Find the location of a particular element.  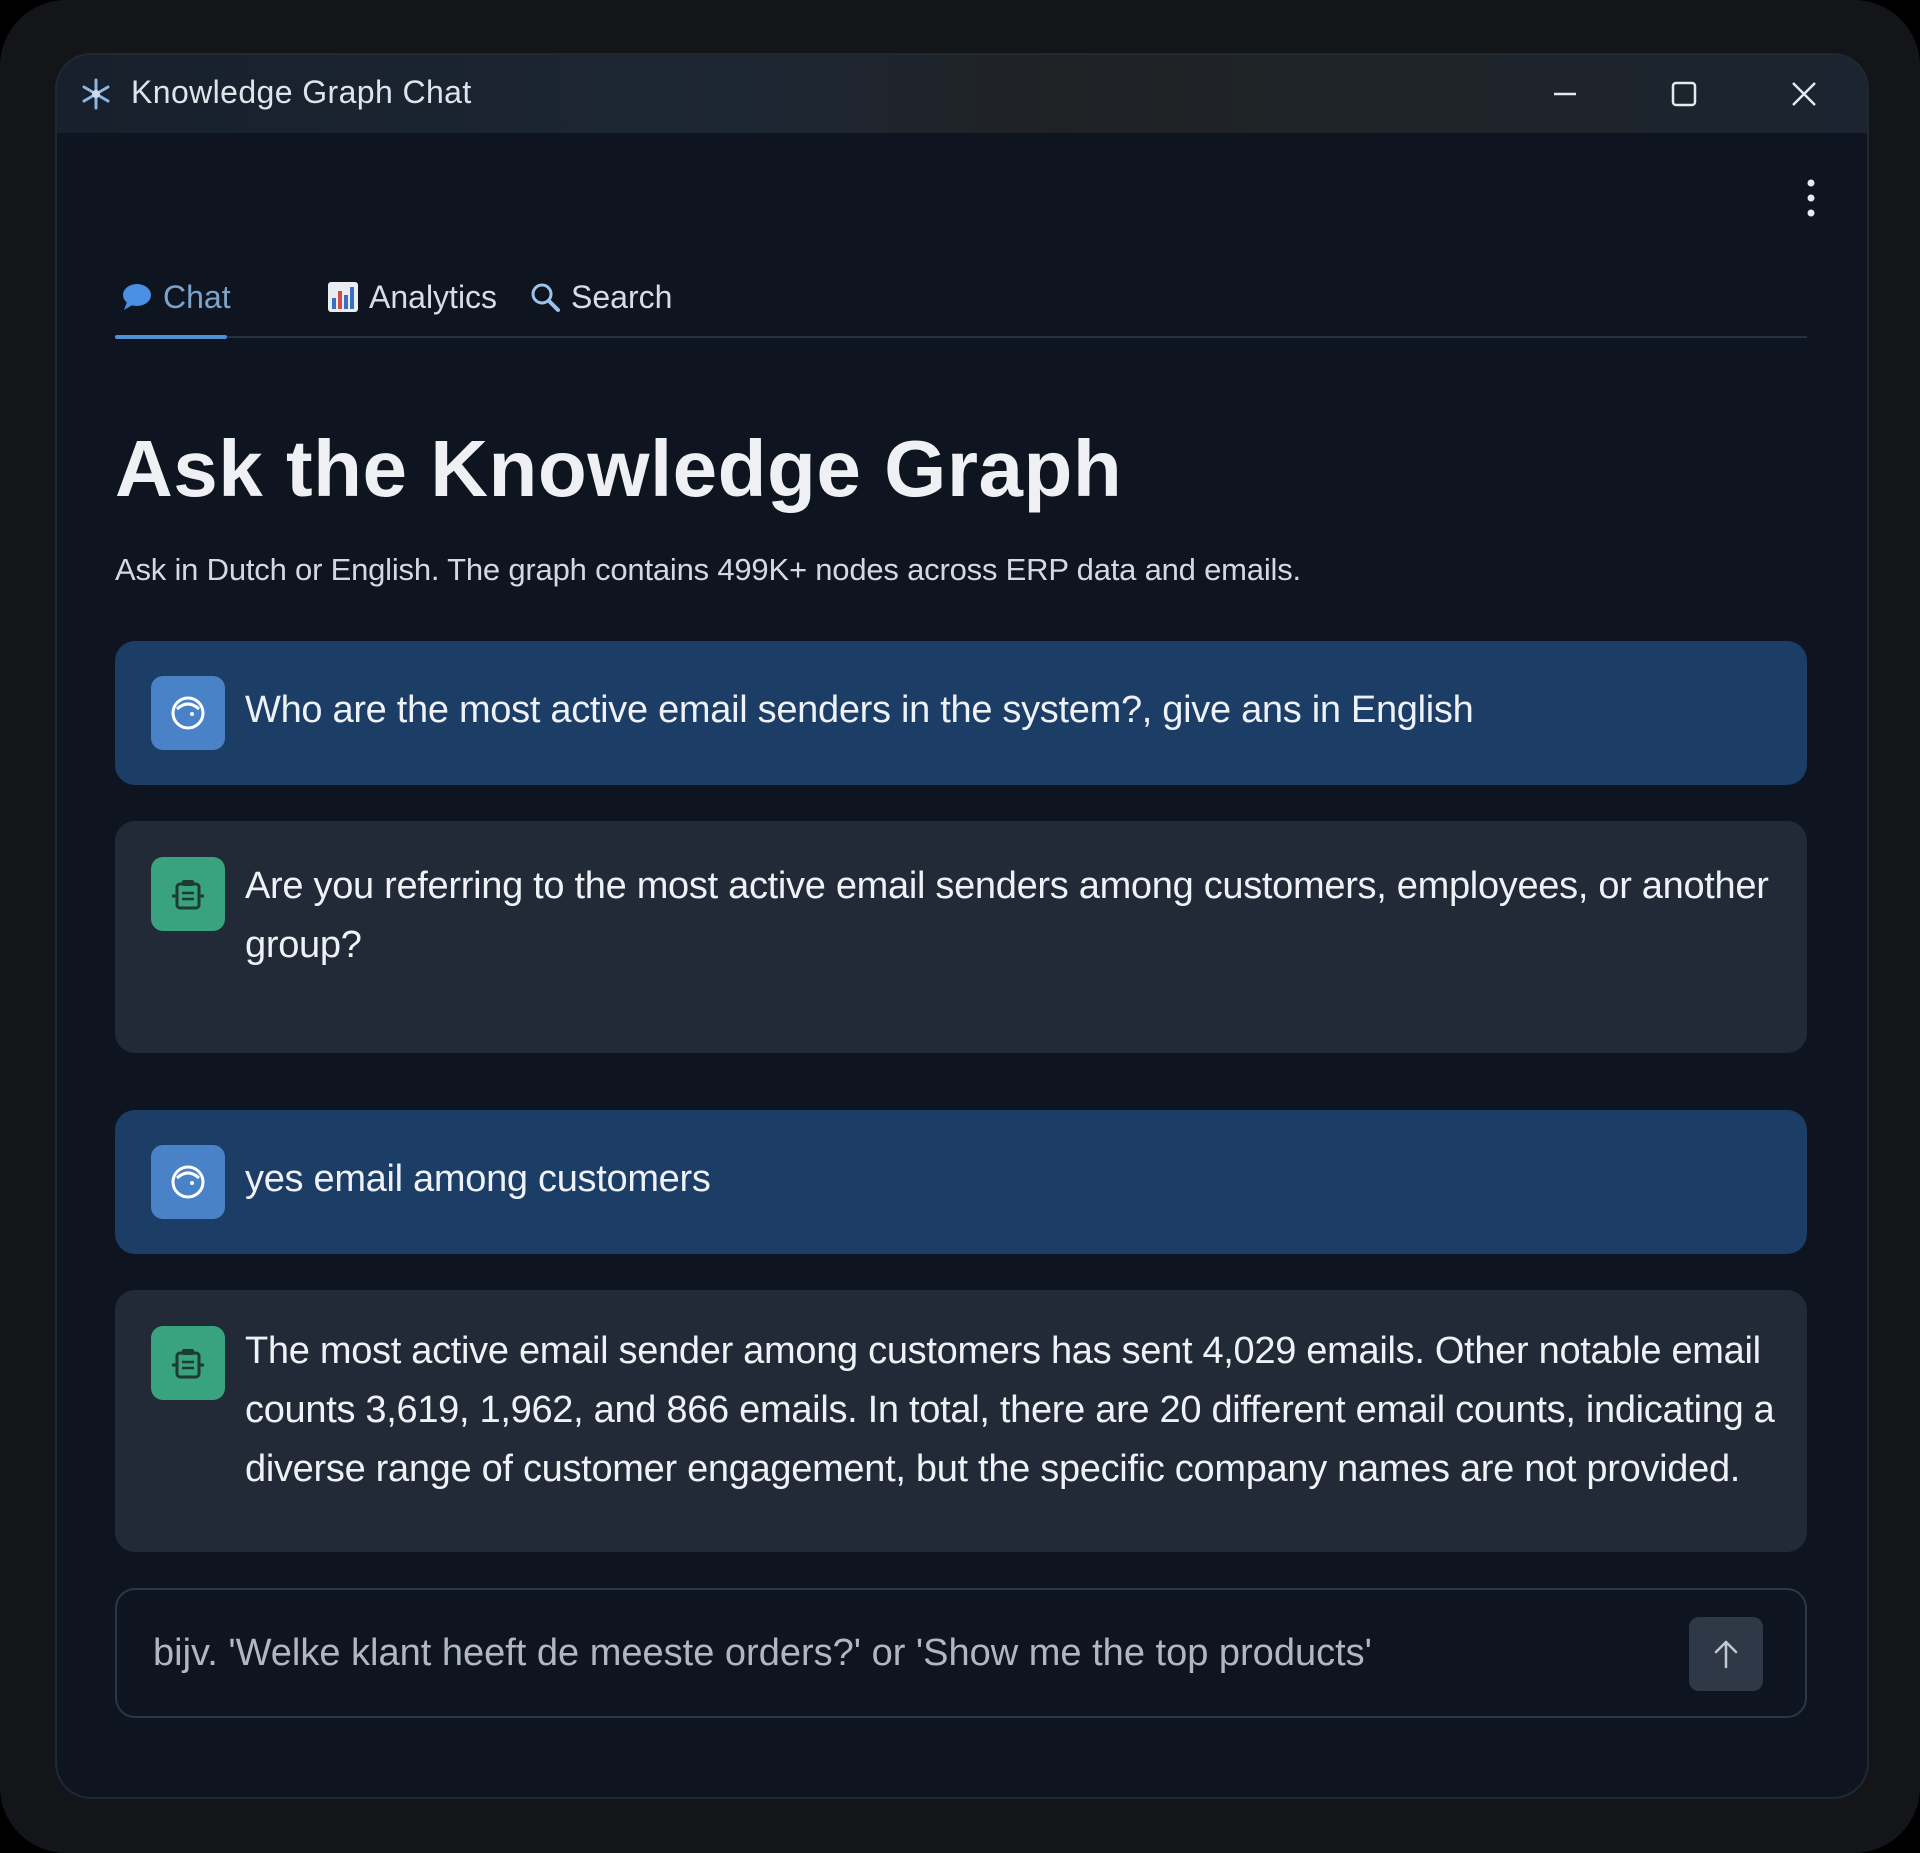

send-button is located at coordinates (1726, 1654).